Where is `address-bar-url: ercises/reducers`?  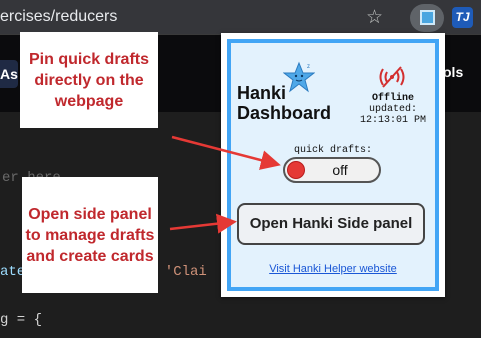
address-bar-url: ercises/reducers is located at coordinates (58, 17).